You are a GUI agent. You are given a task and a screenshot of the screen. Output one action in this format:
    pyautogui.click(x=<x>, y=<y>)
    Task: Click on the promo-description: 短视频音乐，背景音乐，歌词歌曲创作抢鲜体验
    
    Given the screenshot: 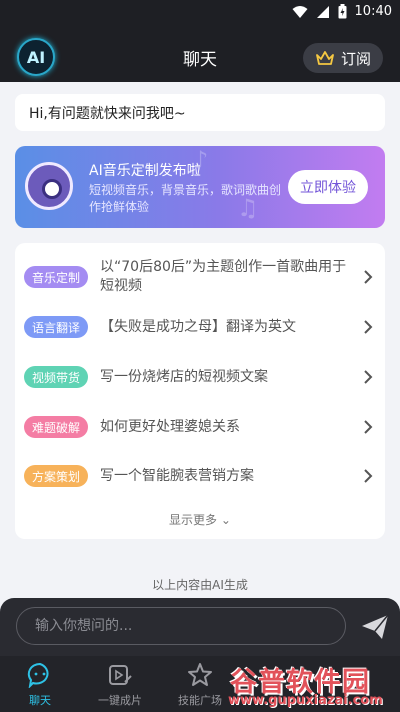 What is the action you would take?
    pyautogui.click(x=185, y=198)
    